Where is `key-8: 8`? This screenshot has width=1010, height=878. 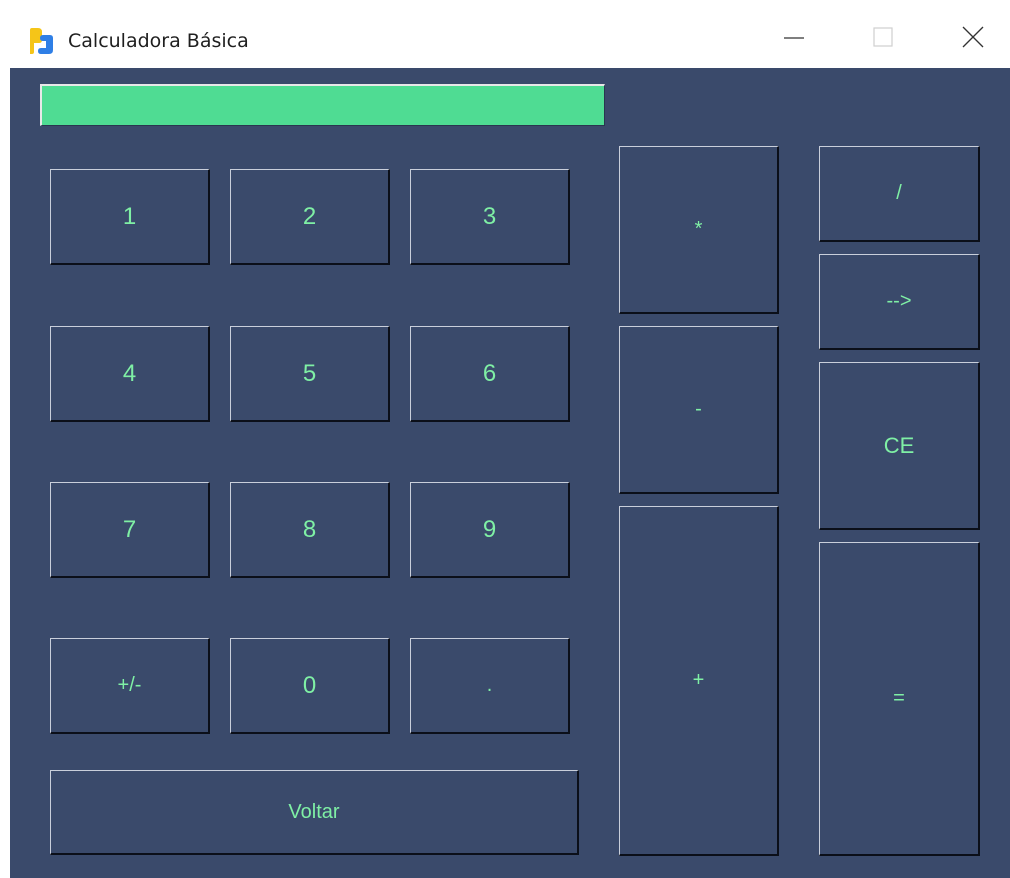 key-8: 8 is located at coordinates (310, 530).